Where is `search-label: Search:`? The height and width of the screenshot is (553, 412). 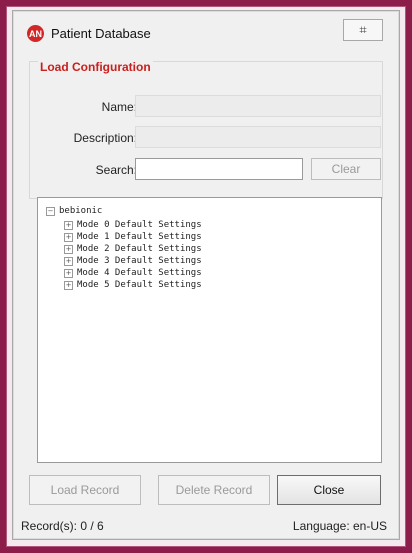
search-label: Search: is located at coordinates (116, 170).